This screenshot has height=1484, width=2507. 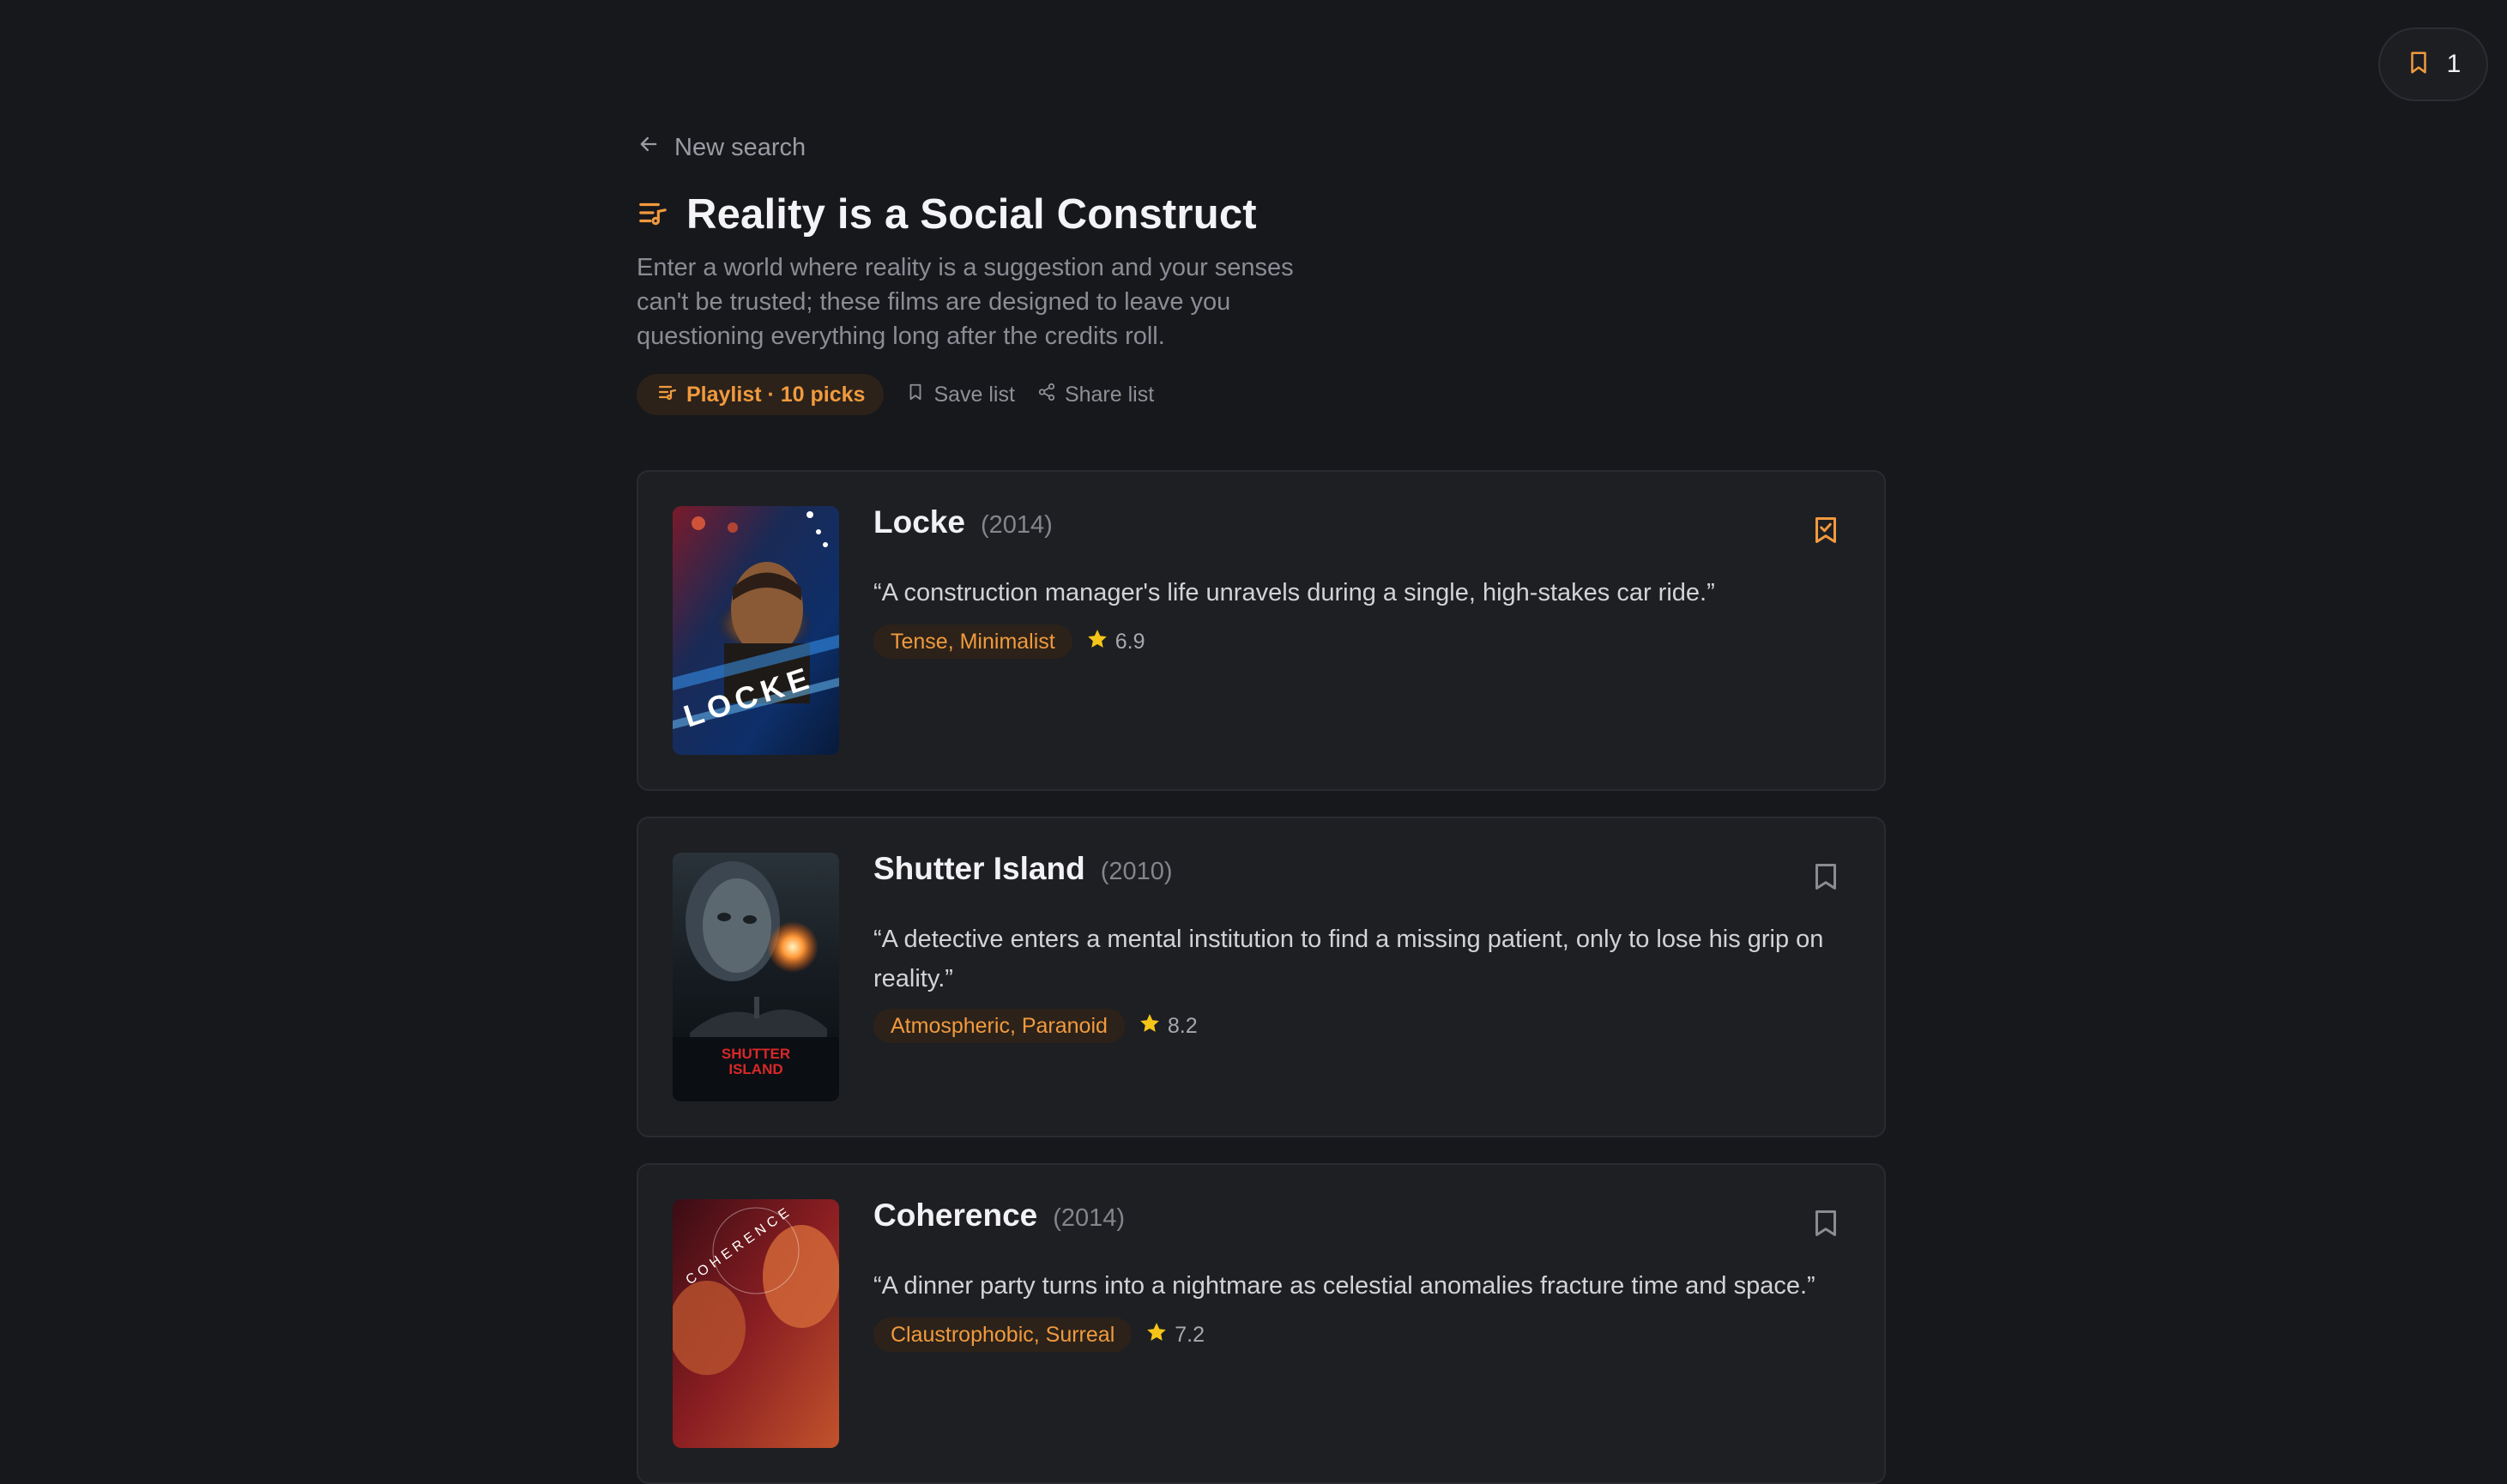 I want to click on movie-title: Shutter Island, so click(x=979, y=868).